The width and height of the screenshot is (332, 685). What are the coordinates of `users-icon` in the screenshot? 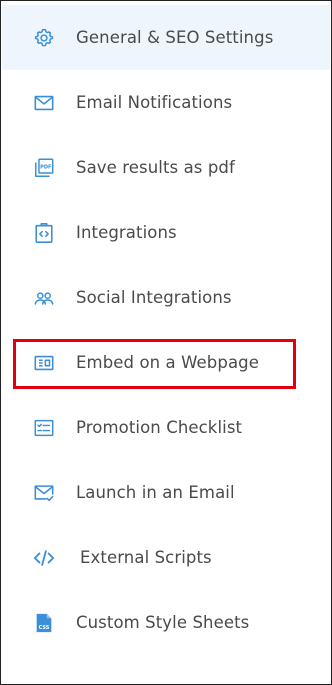 It's located at (44, 298).